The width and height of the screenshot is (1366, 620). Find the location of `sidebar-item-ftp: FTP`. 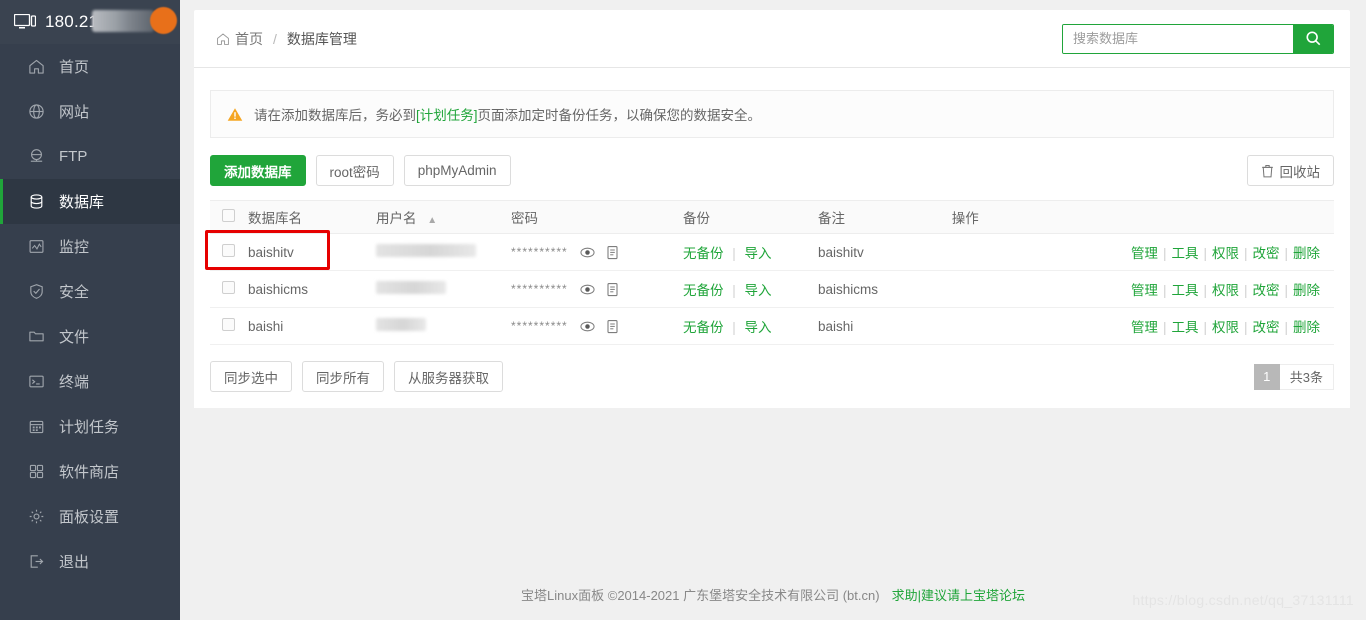

sidebar-item-ftp: FTP is located at coordinates (90, 156).